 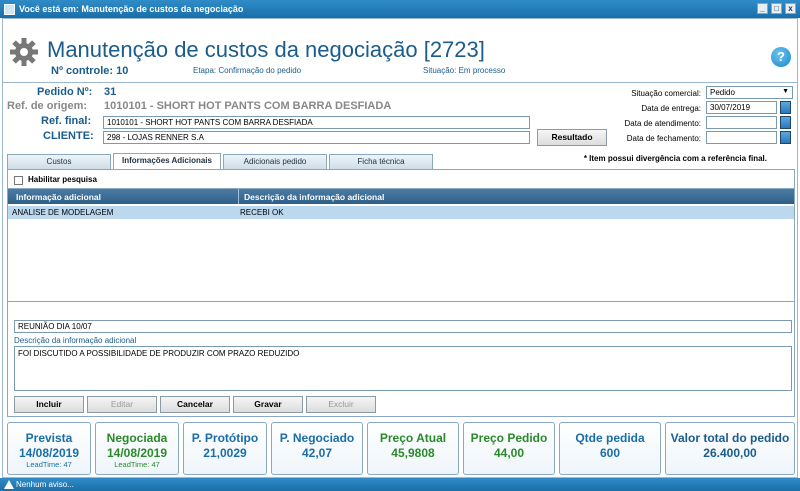 I want to click on situacao-comercial-value: Pedido, so click(x=722, y=92).